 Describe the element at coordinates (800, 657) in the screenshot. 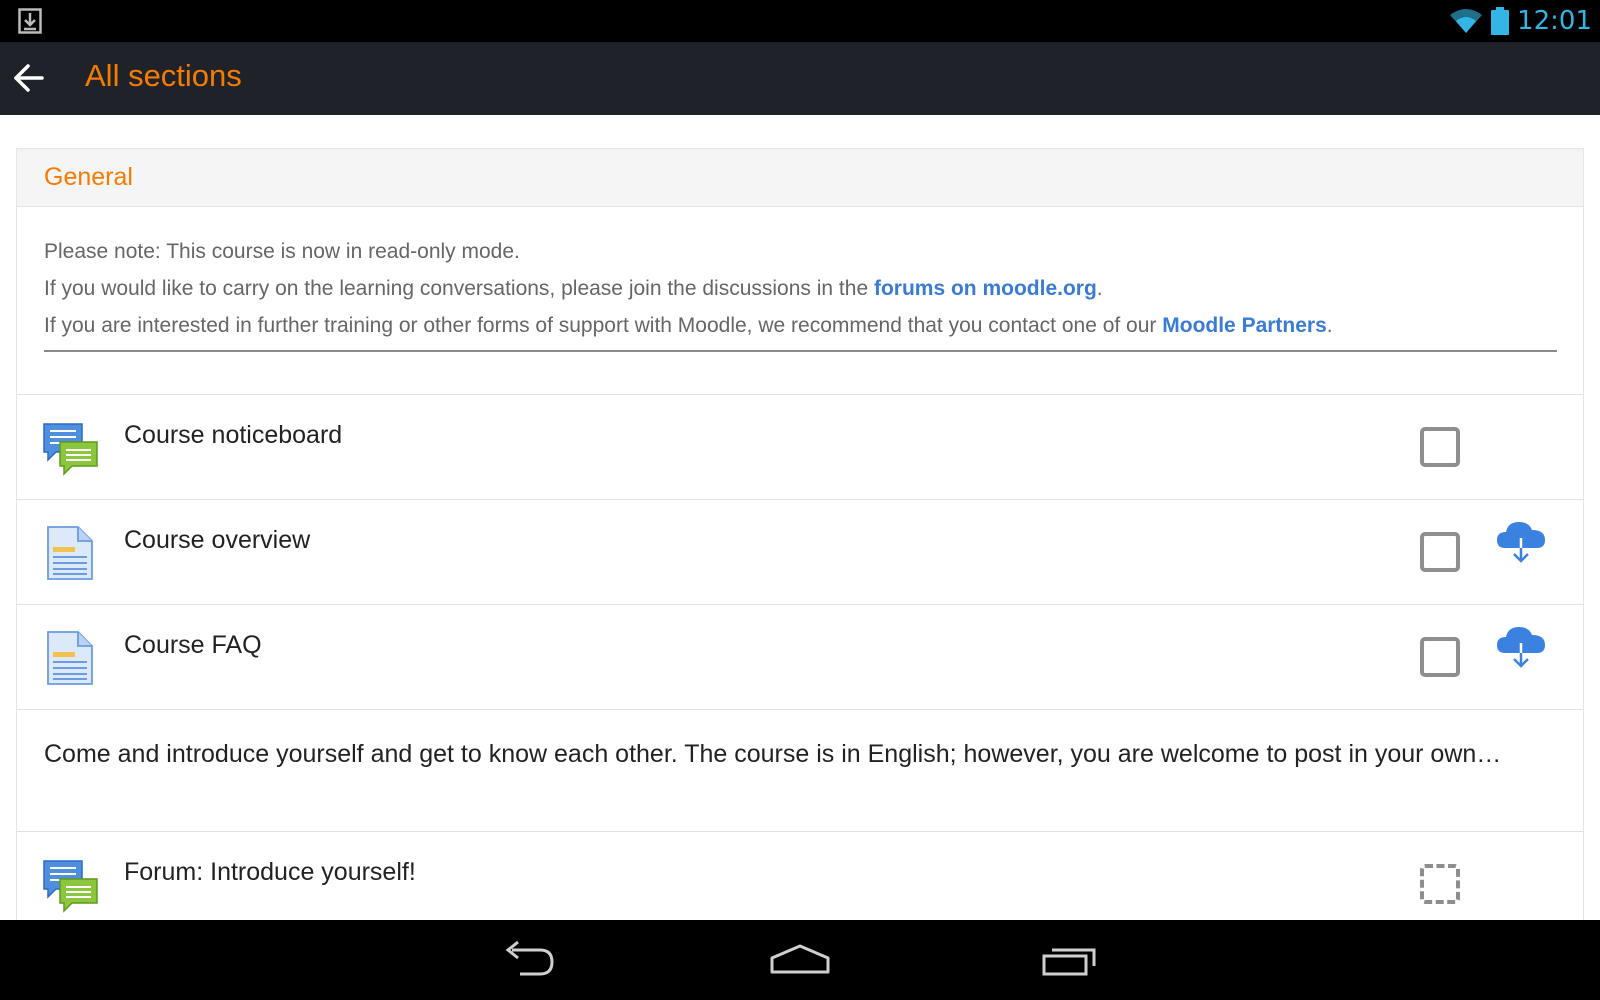

I see `module-course-faq: Course FAQ` at that location.